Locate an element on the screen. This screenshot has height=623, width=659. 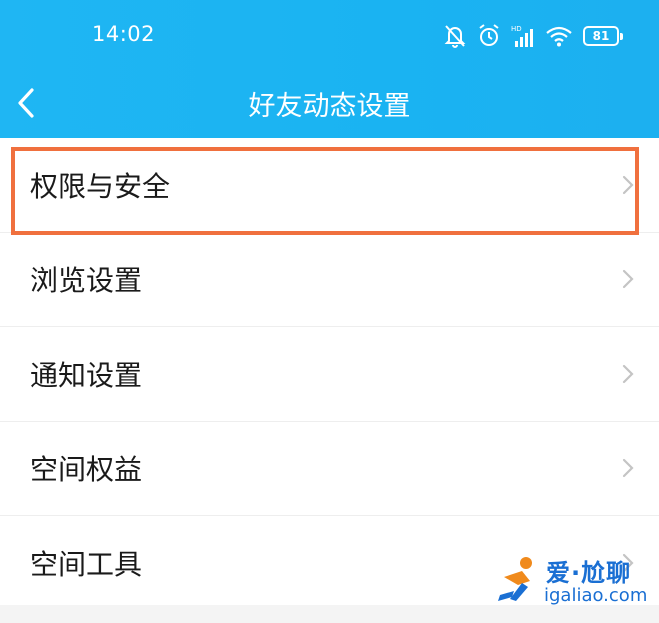
menu-item-label: 通知设置 is located at coordinates (86, 375).